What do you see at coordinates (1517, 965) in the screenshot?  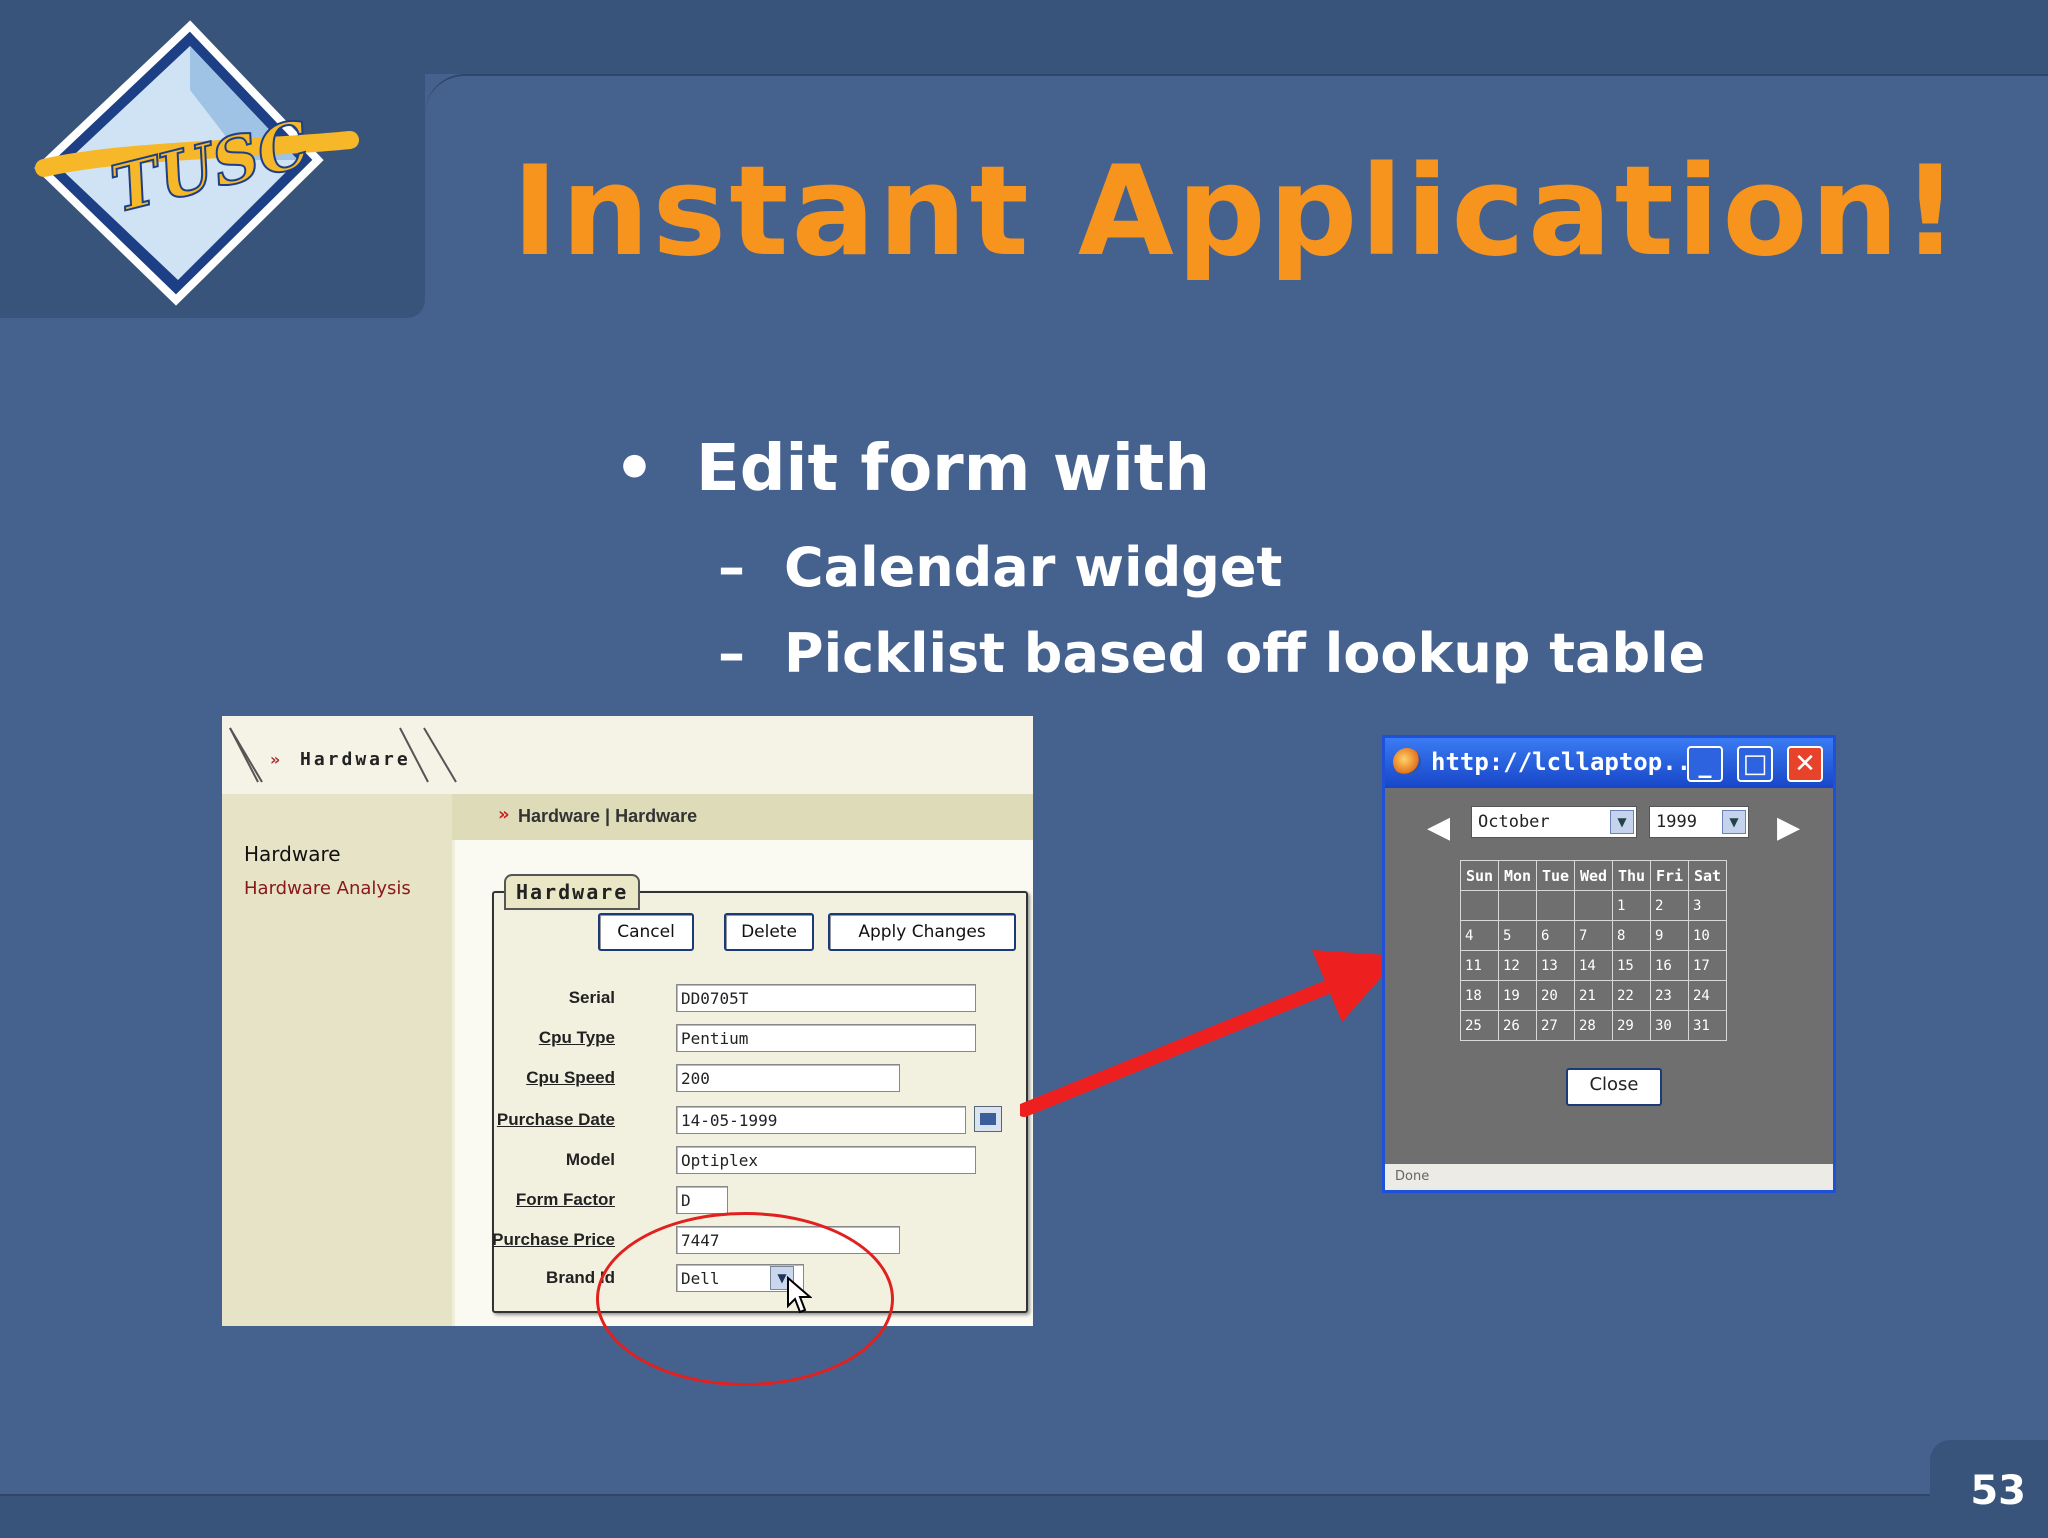 I see `calendar-day: 12` at bounding box center [1517, 965].